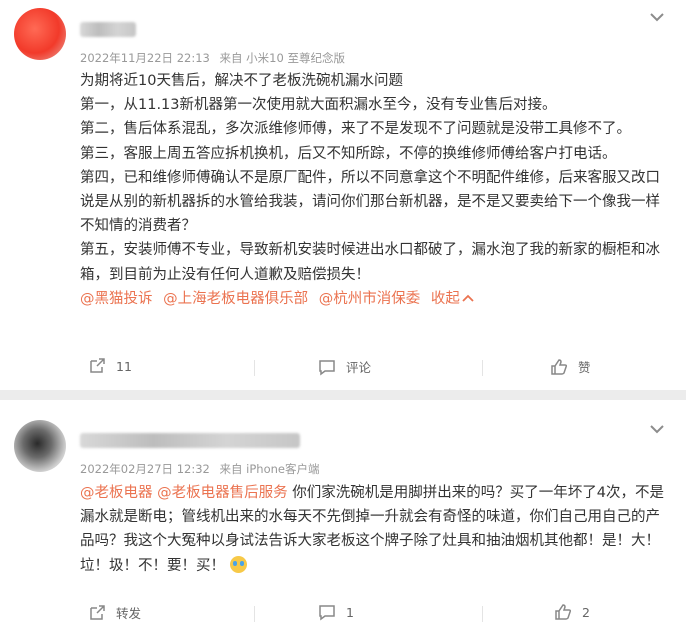 The height and width of the screenshot is (633, 686). What do you see at coordinates (238, 564) in the screenshot?
I see `crying-face-emoji` at bounding box center [238, 564].